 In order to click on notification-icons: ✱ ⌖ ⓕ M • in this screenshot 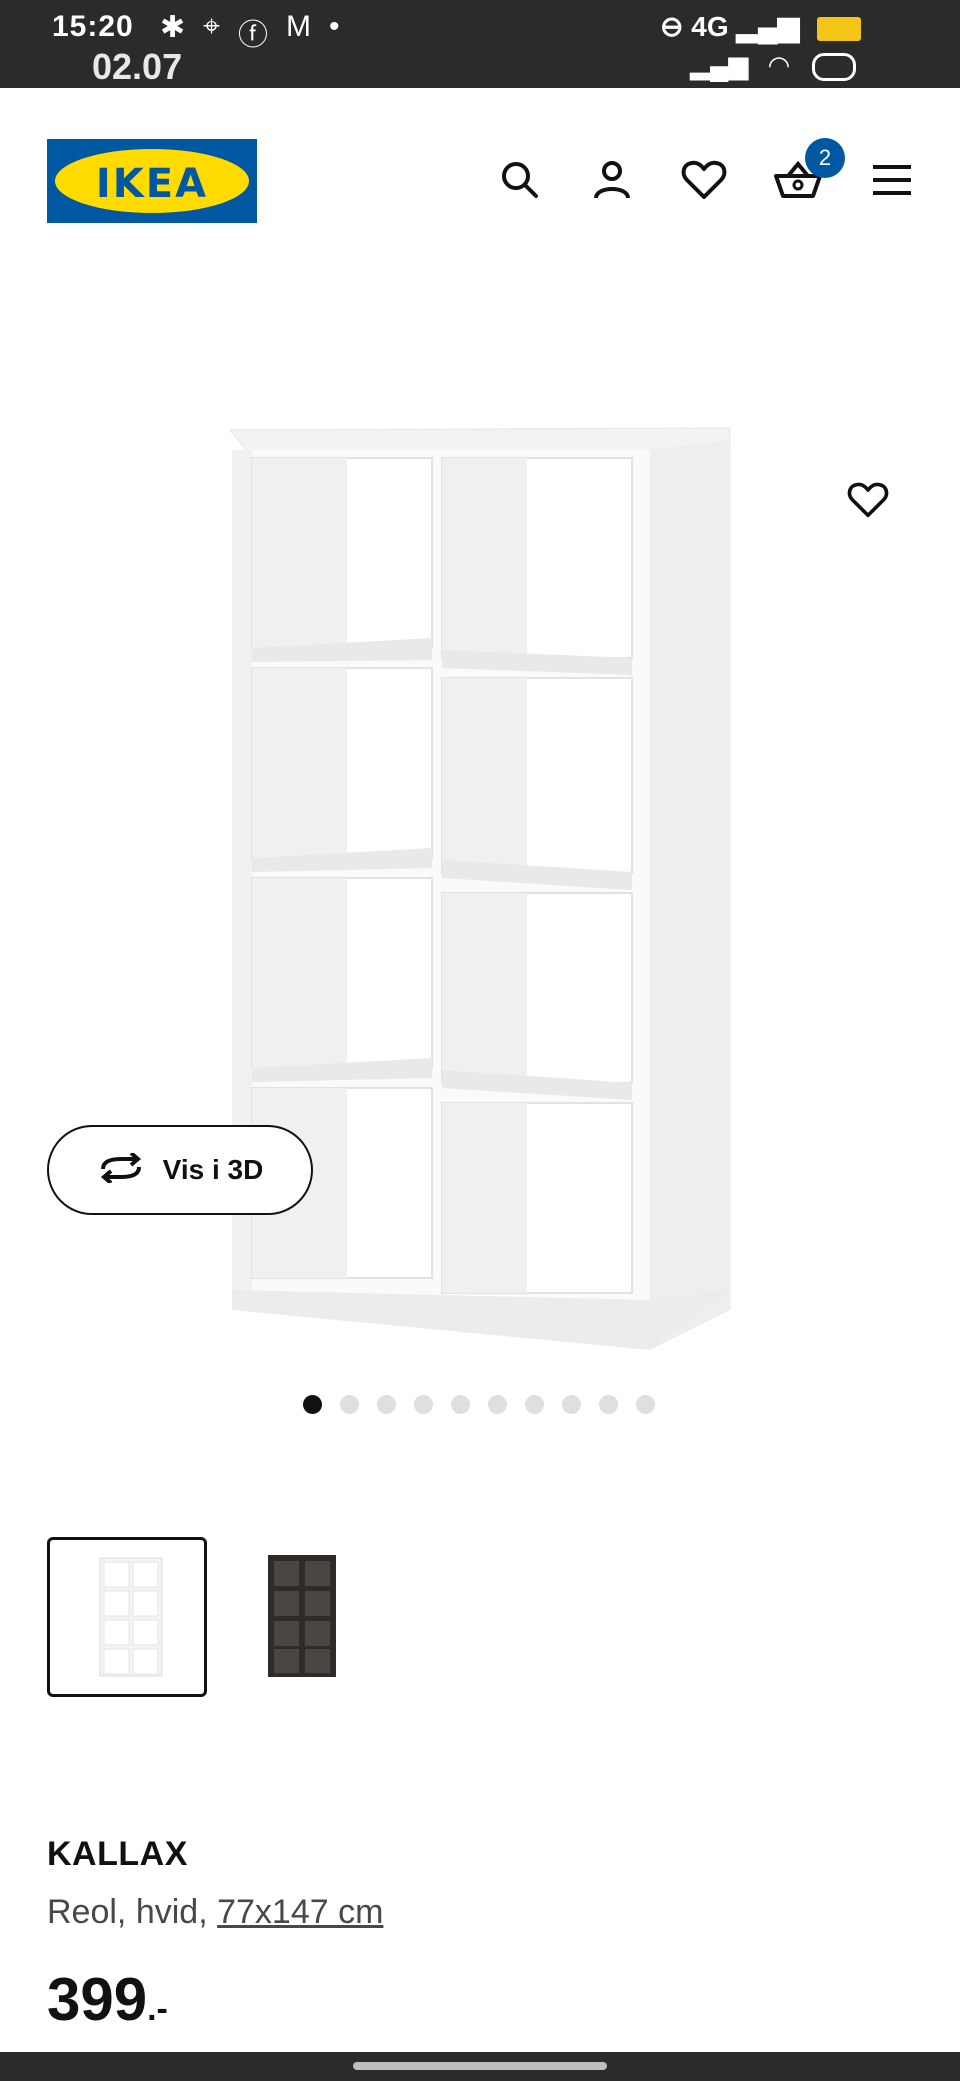, I will do `click(250, 32)`.